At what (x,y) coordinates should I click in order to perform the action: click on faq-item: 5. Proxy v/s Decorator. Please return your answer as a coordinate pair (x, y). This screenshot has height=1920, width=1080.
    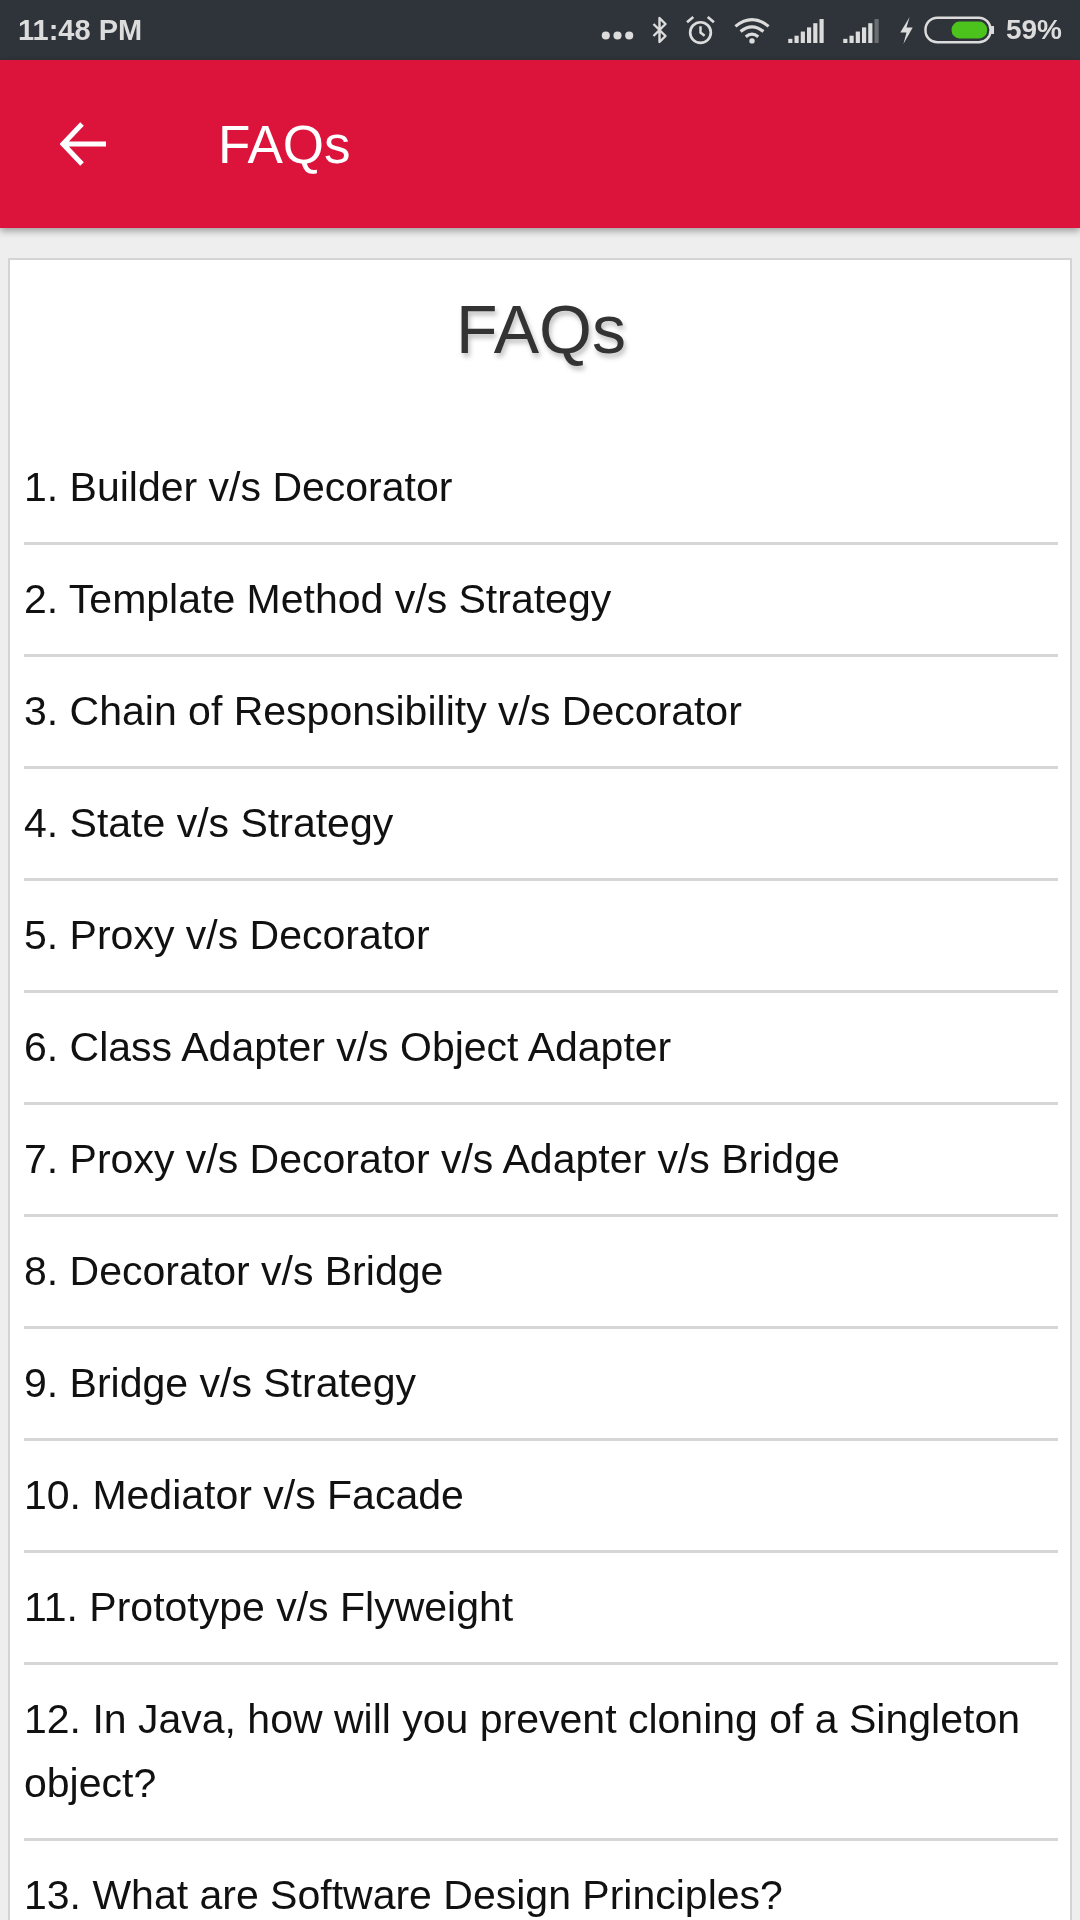
    Looking at the image, I should click on (541, 937).